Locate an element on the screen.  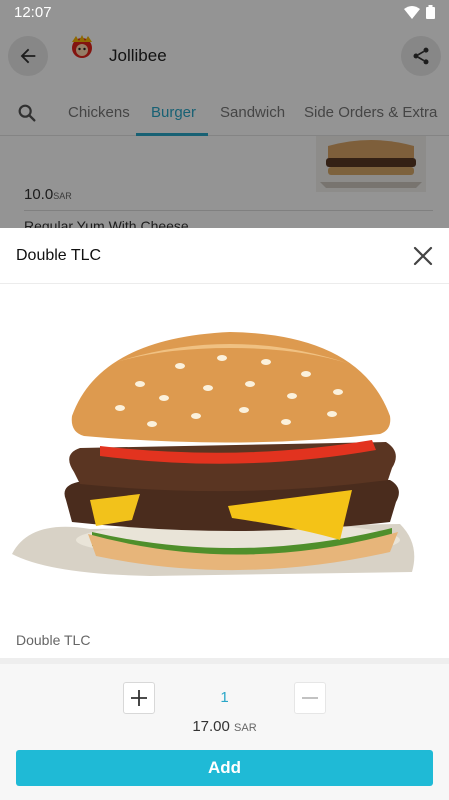
sheet-header: Double TLC is located at coordinates (224, 256).